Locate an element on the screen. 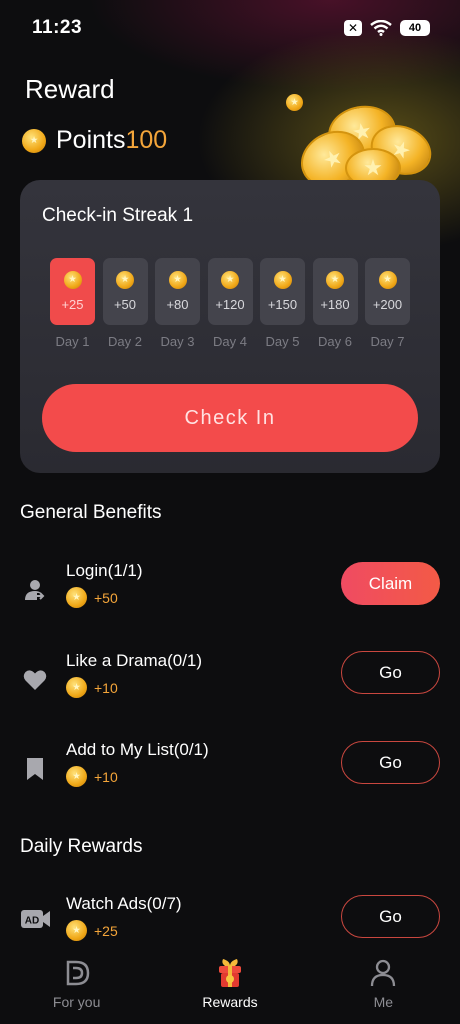 The width and height of the screenshot is (460, 1024). streak-day: +180 Day 6 is located at coordinates (335, 303).